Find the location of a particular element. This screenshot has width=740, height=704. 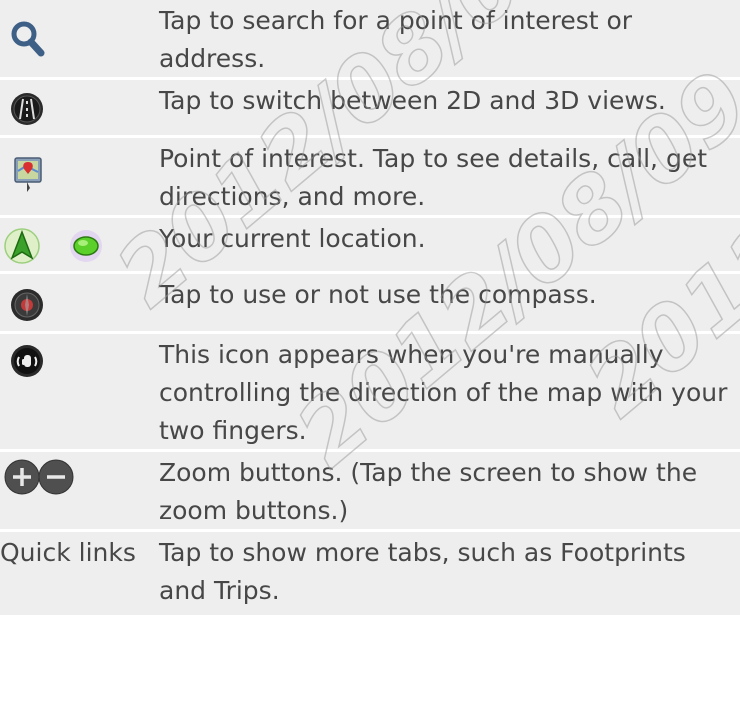

compass-icon is located at coordinates (27, 305).